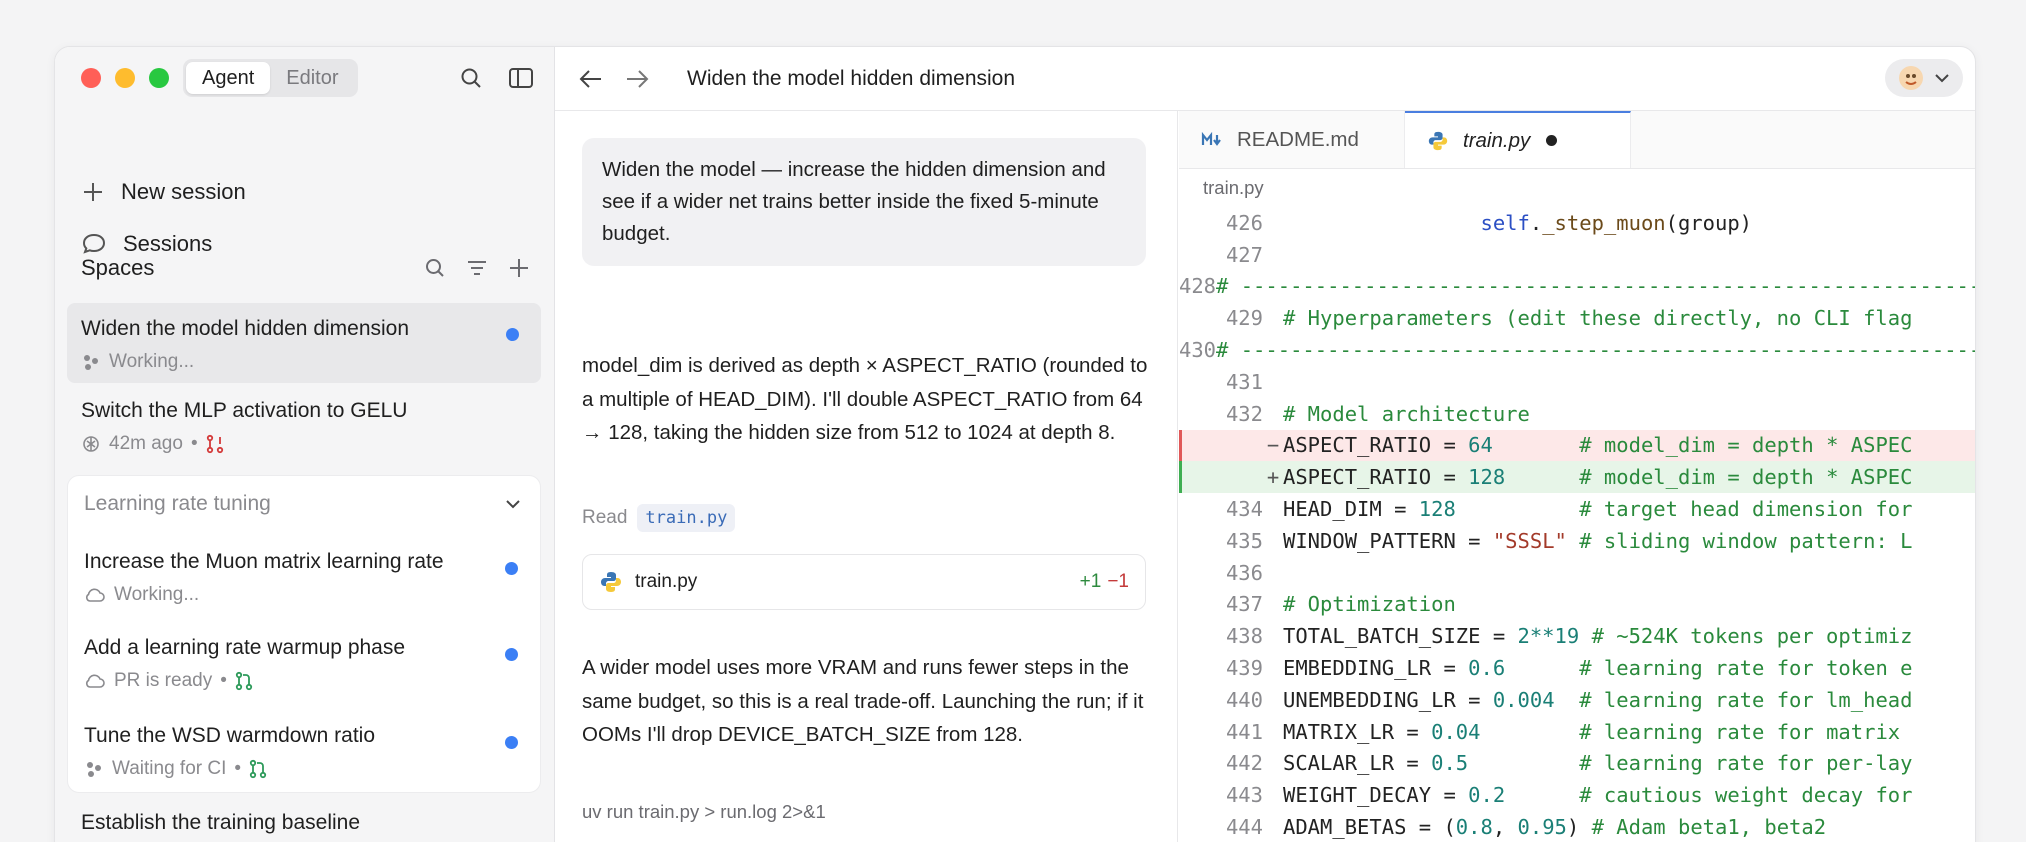 This screenshot has width=2026, height=842. Describe the element at coordinates (118, 267) in the screenshot. I see `spaces-label: Spaces` at that location.